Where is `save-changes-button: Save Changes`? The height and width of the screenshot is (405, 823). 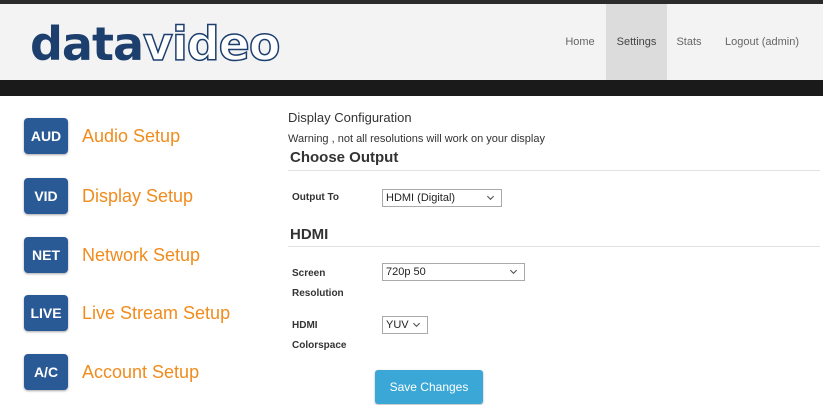
save-changes-button: Save Changes is located at coordinates (429, 387).